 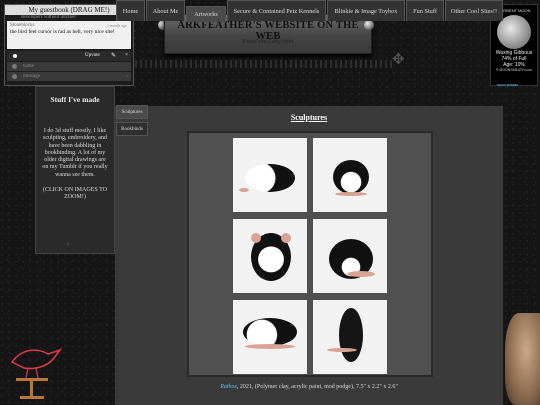 What do you see at coordinates (14, 76) in the screenshot?
I see `info-icon` at bounding box center [14, 76].